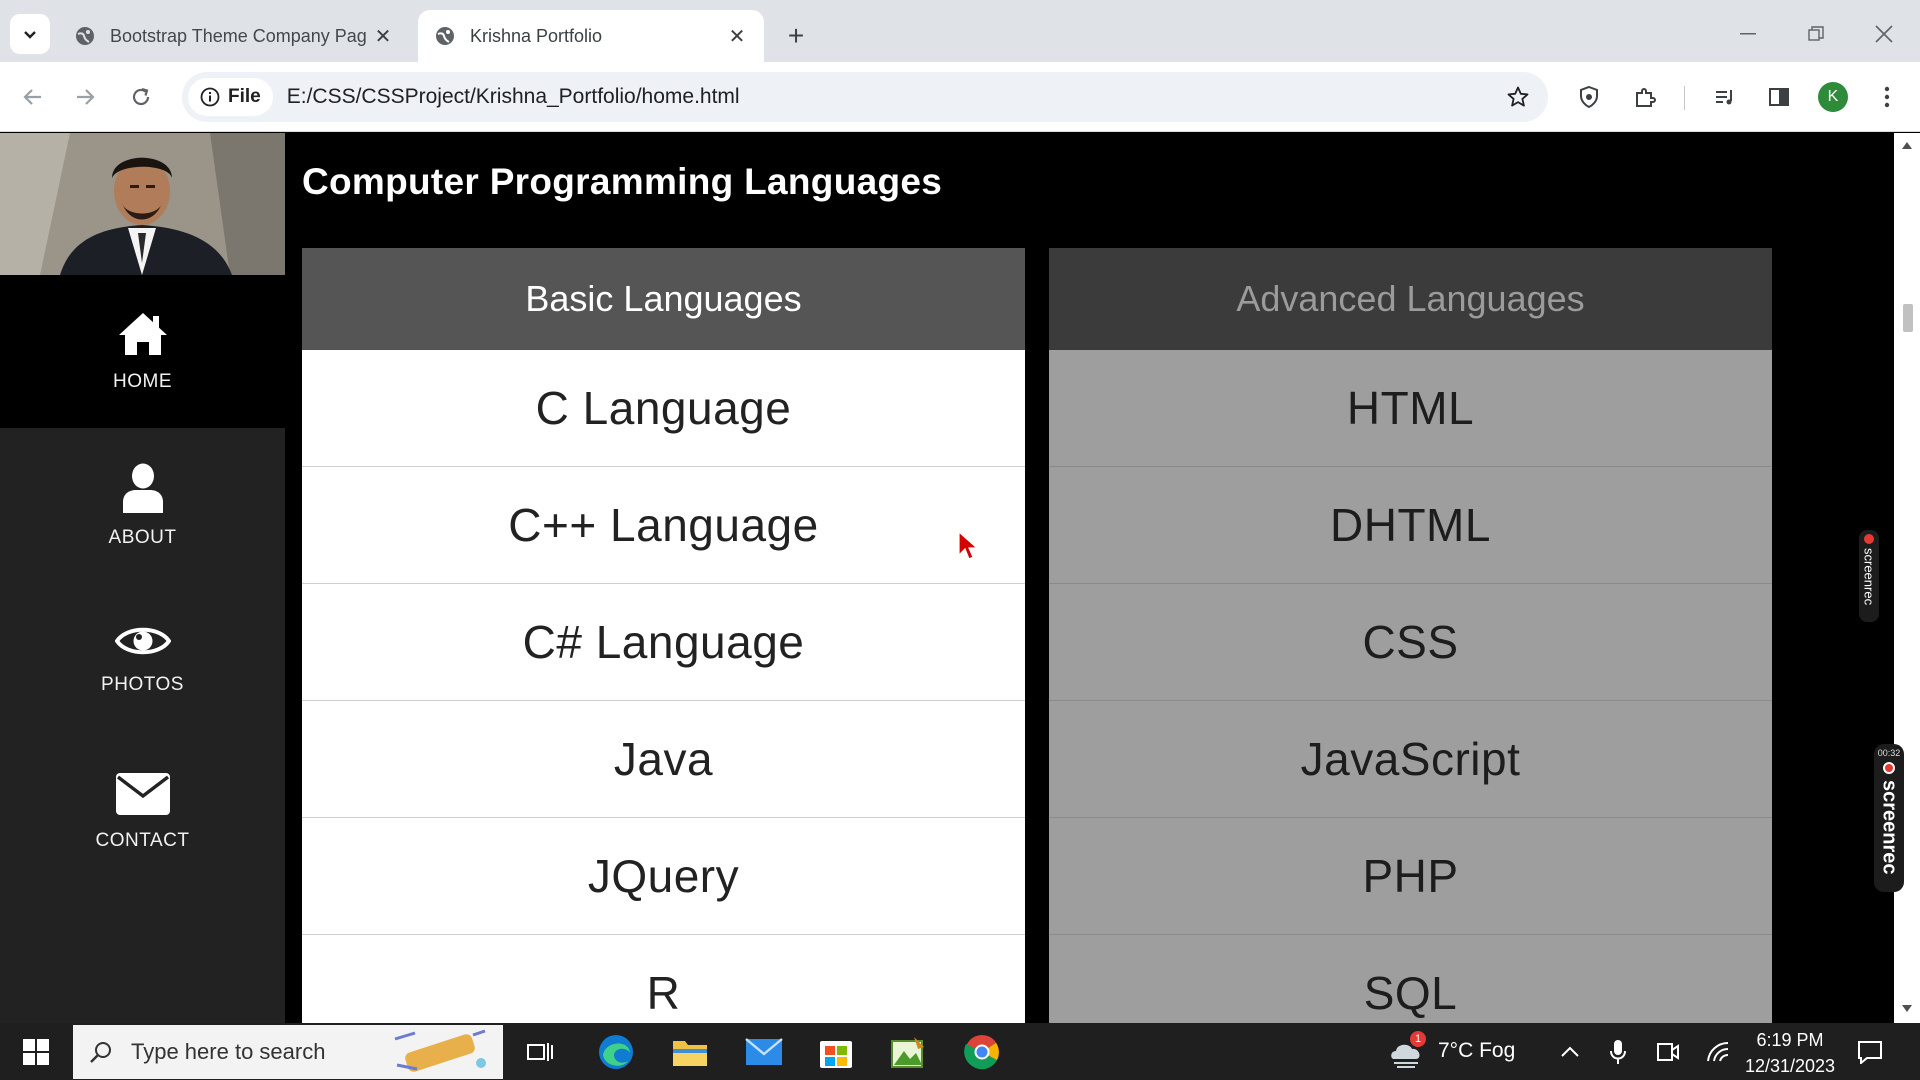 This screenshot has height=1080, width=1920. I want to click on tab-title: Bootstrap Theme Company Pag, so click(238, 35).